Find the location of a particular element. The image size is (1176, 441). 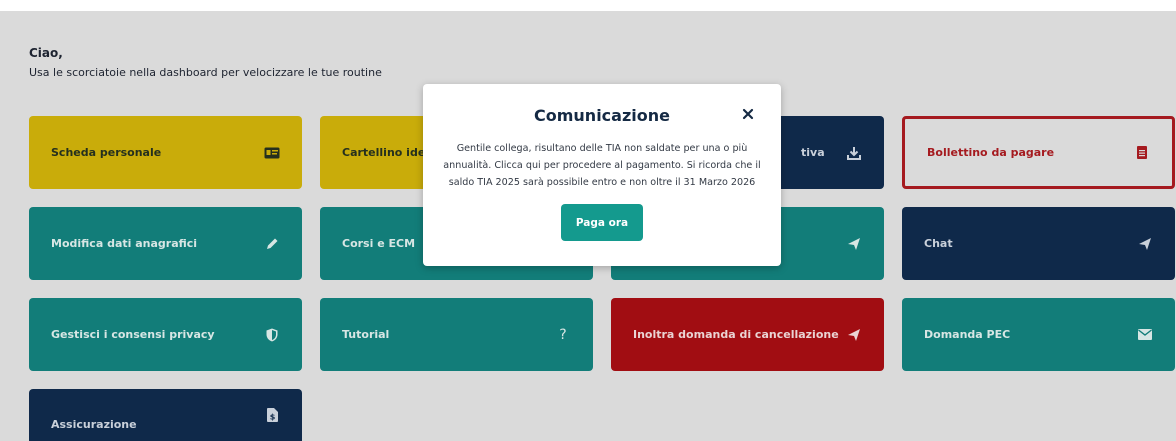

question-icon: ? is located at coordinates (563, 334).